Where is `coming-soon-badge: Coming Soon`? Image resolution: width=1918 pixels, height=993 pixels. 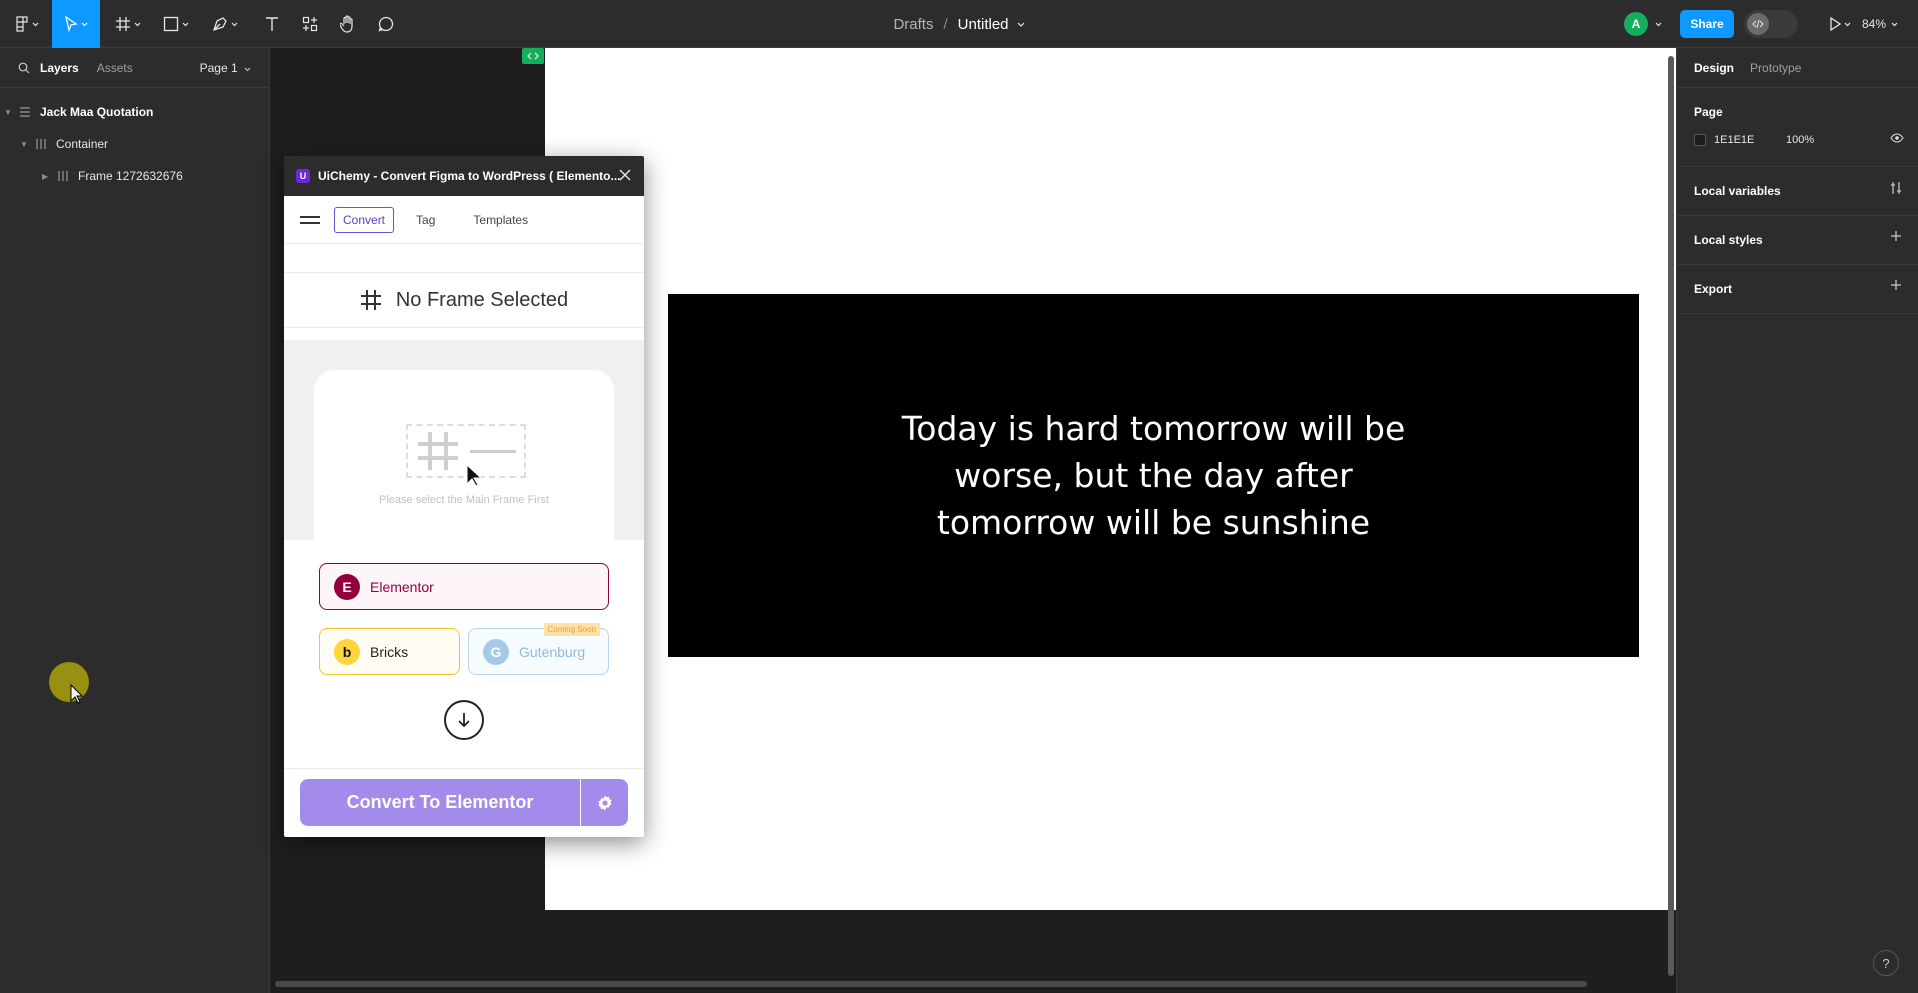
coming-soon-badge: Coming Soon is located at coordinates (571, 629).